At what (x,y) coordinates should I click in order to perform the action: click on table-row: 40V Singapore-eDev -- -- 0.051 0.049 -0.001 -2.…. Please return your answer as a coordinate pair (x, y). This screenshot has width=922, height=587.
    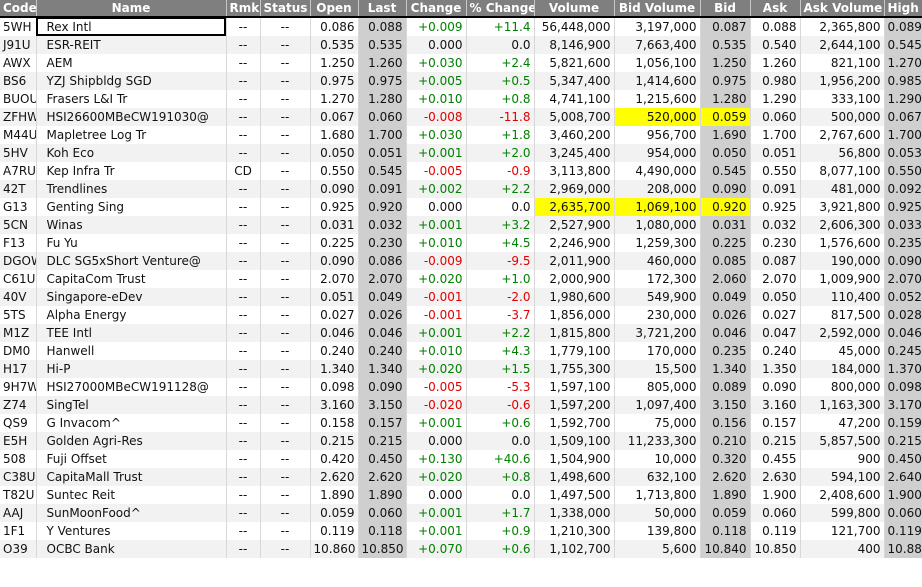
    Looking at the image, I should click on (461, 297).